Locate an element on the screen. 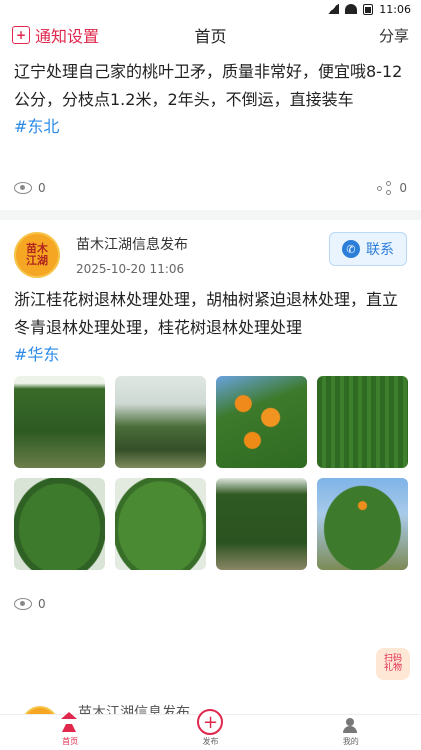  bottom-tab-bar: 首页 + 发布 我的 is located at coordinates (210, 729).